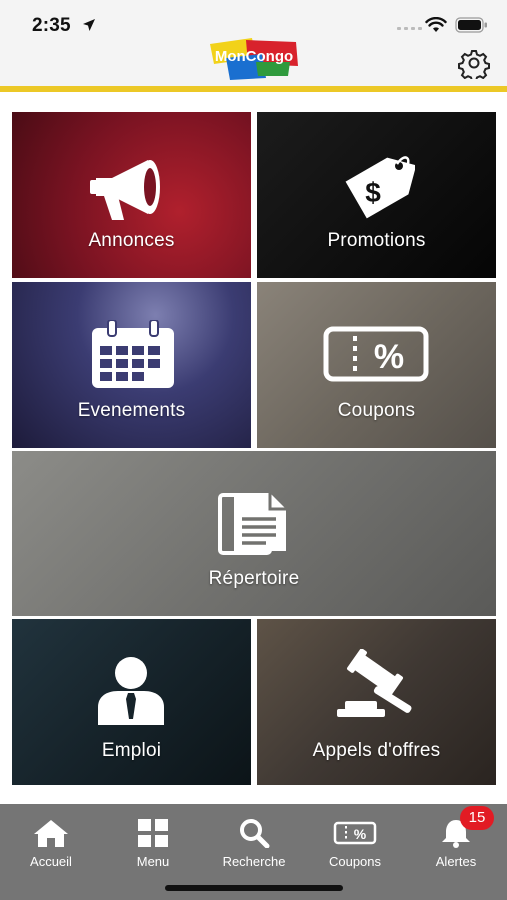 This screenshot has height=900, width=507. I want to click on home-indicator, so click(254, 888).